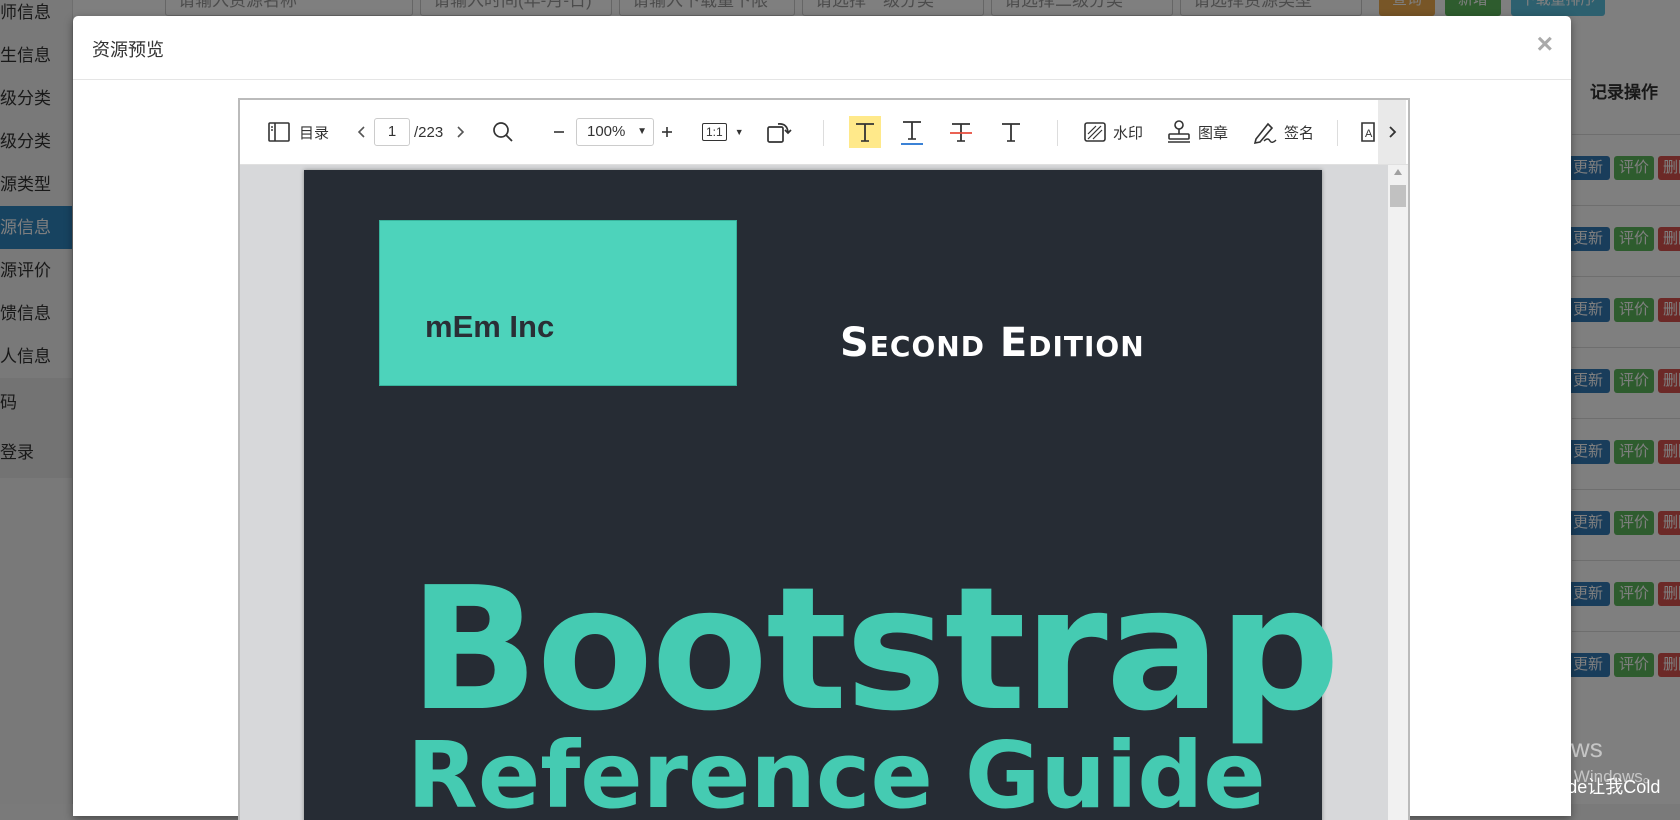  I want to click on cover-title: Bootstrap, so click(874, 650).